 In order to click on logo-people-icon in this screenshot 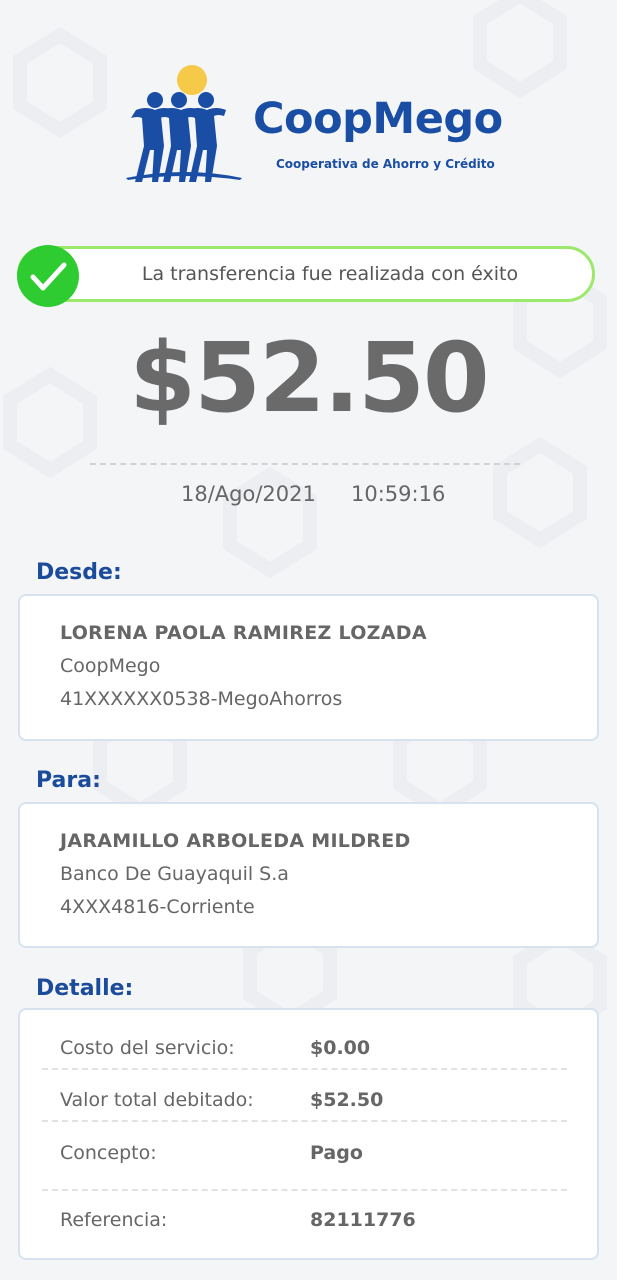, I will do `click(184, 123)`.